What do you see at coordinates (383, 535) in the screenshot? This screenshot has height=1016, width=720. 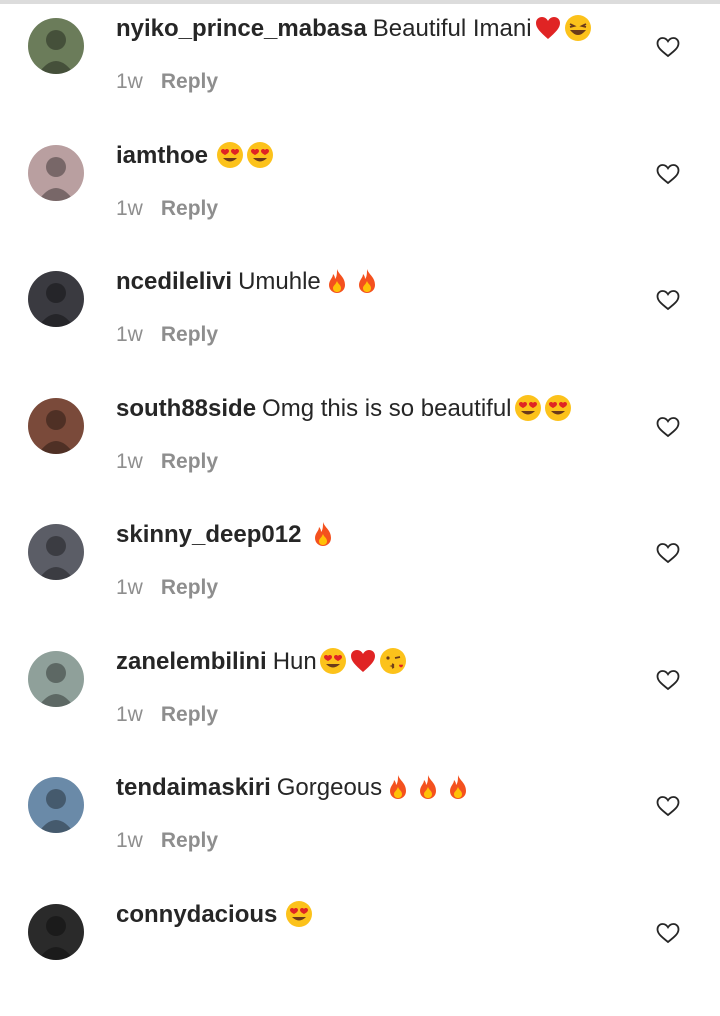 I see `comment-line: skinny_deep012` at bounding box center [383, 535].